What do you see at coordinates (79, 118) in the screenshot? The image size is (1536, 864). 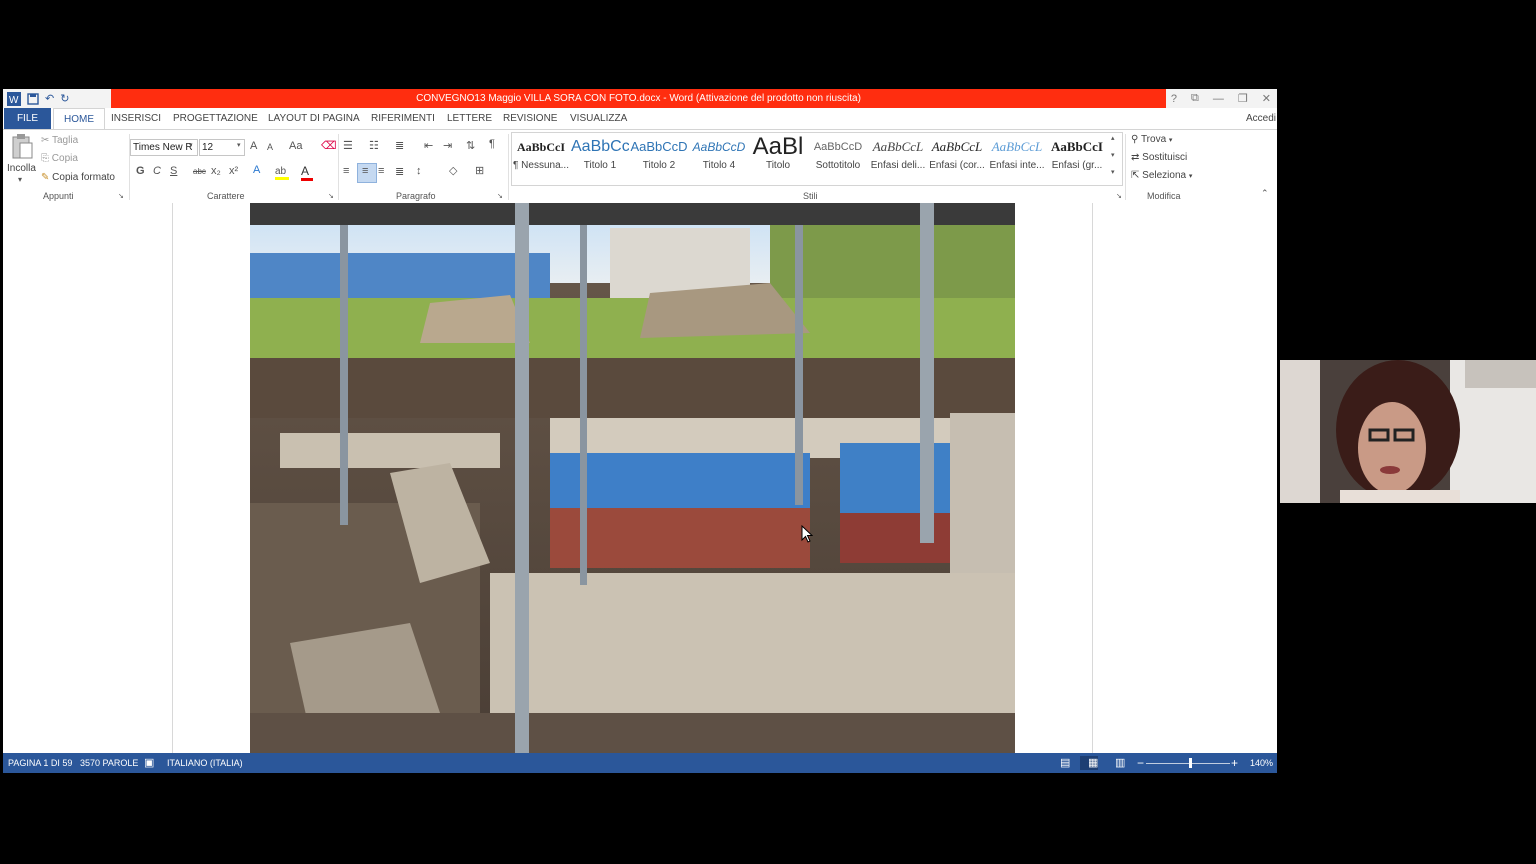 I see `tab-home: HOME` at bounding box center [79, 118].